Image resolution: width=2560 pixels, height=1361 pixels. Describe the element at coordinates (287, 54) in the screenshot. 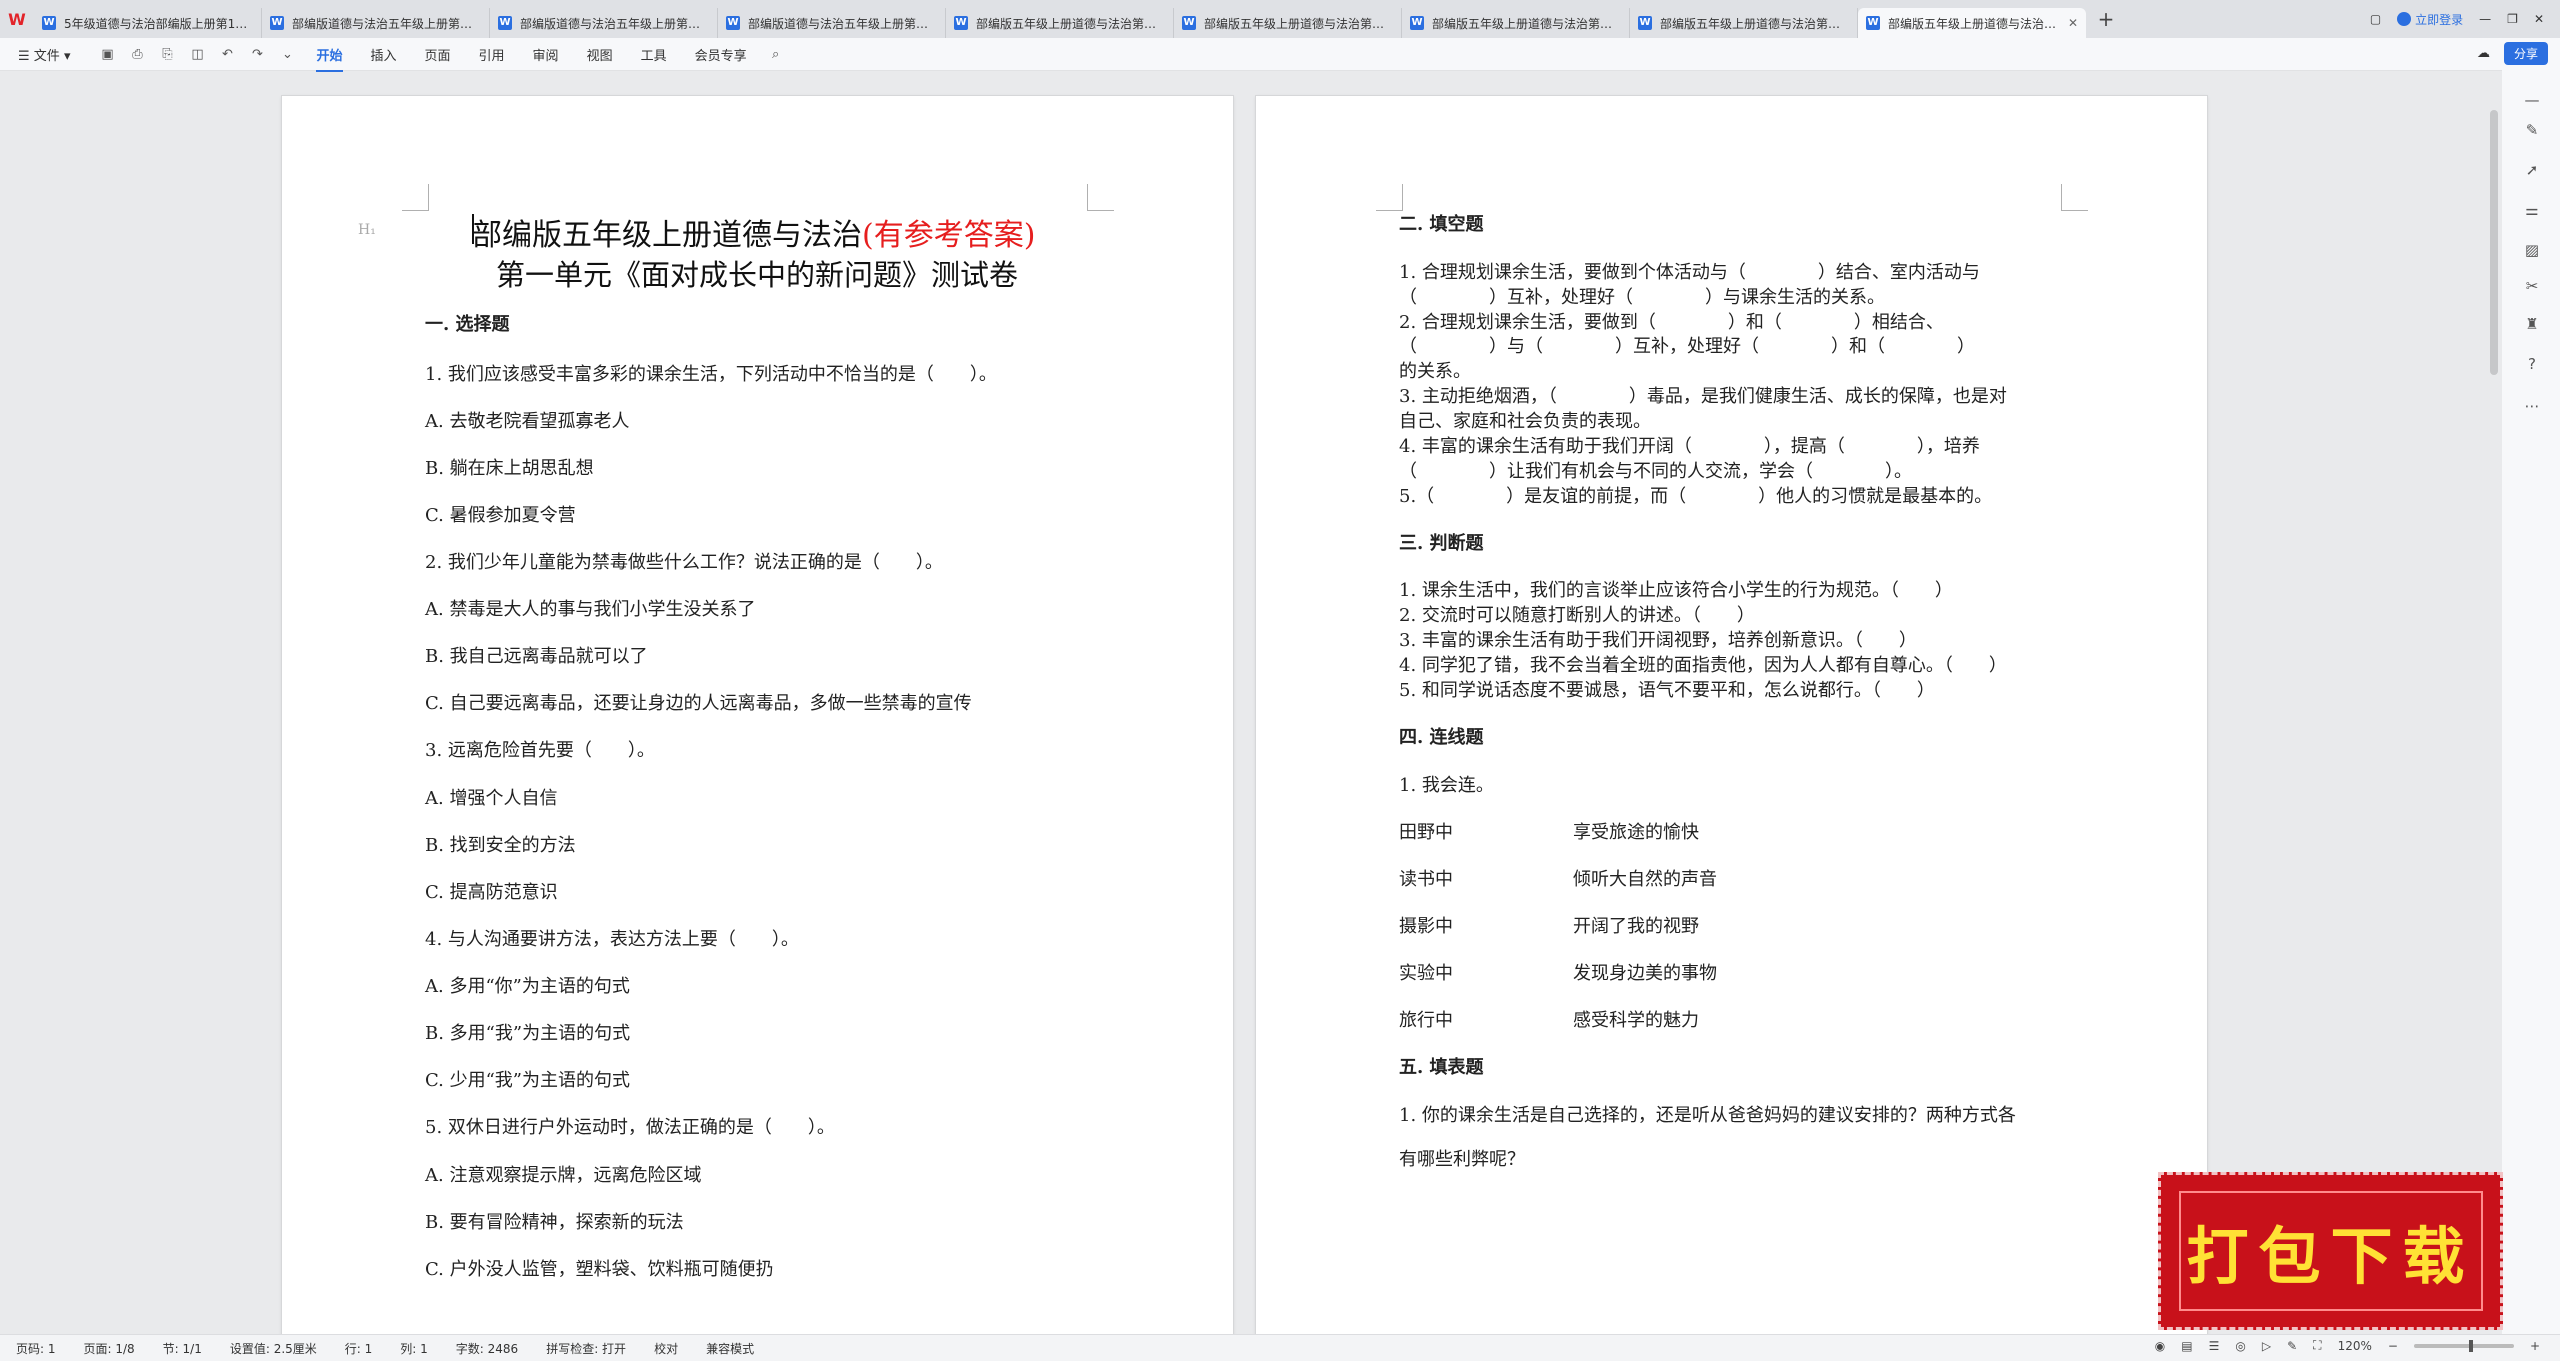

I see `more-chevron-icon: ⌄` at that location.